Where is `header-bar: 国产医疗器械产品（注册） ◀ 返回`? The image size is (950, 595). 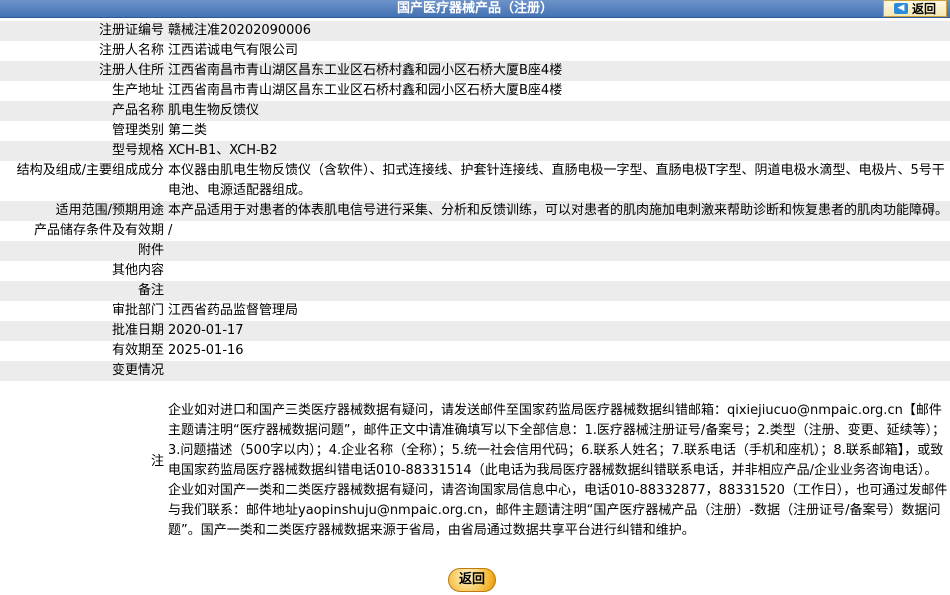 header-bar: 国产医疗器械产品（注册） ◀ 返回 is located at coordinates (475, 9).